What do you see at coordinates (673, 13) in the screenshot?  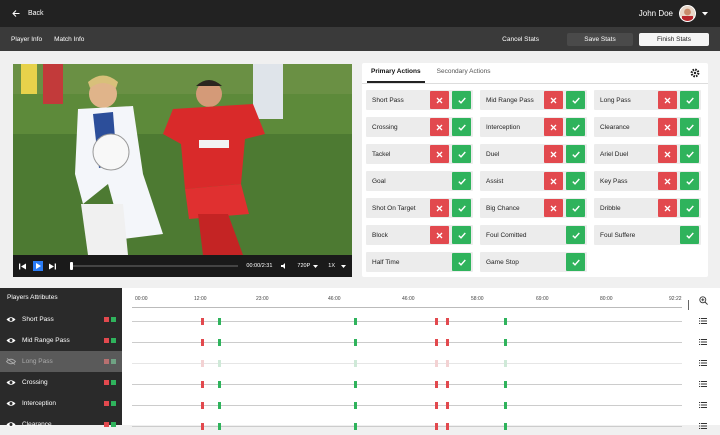 I see `user-menu: John Doe` at bounding box center [673, 13].